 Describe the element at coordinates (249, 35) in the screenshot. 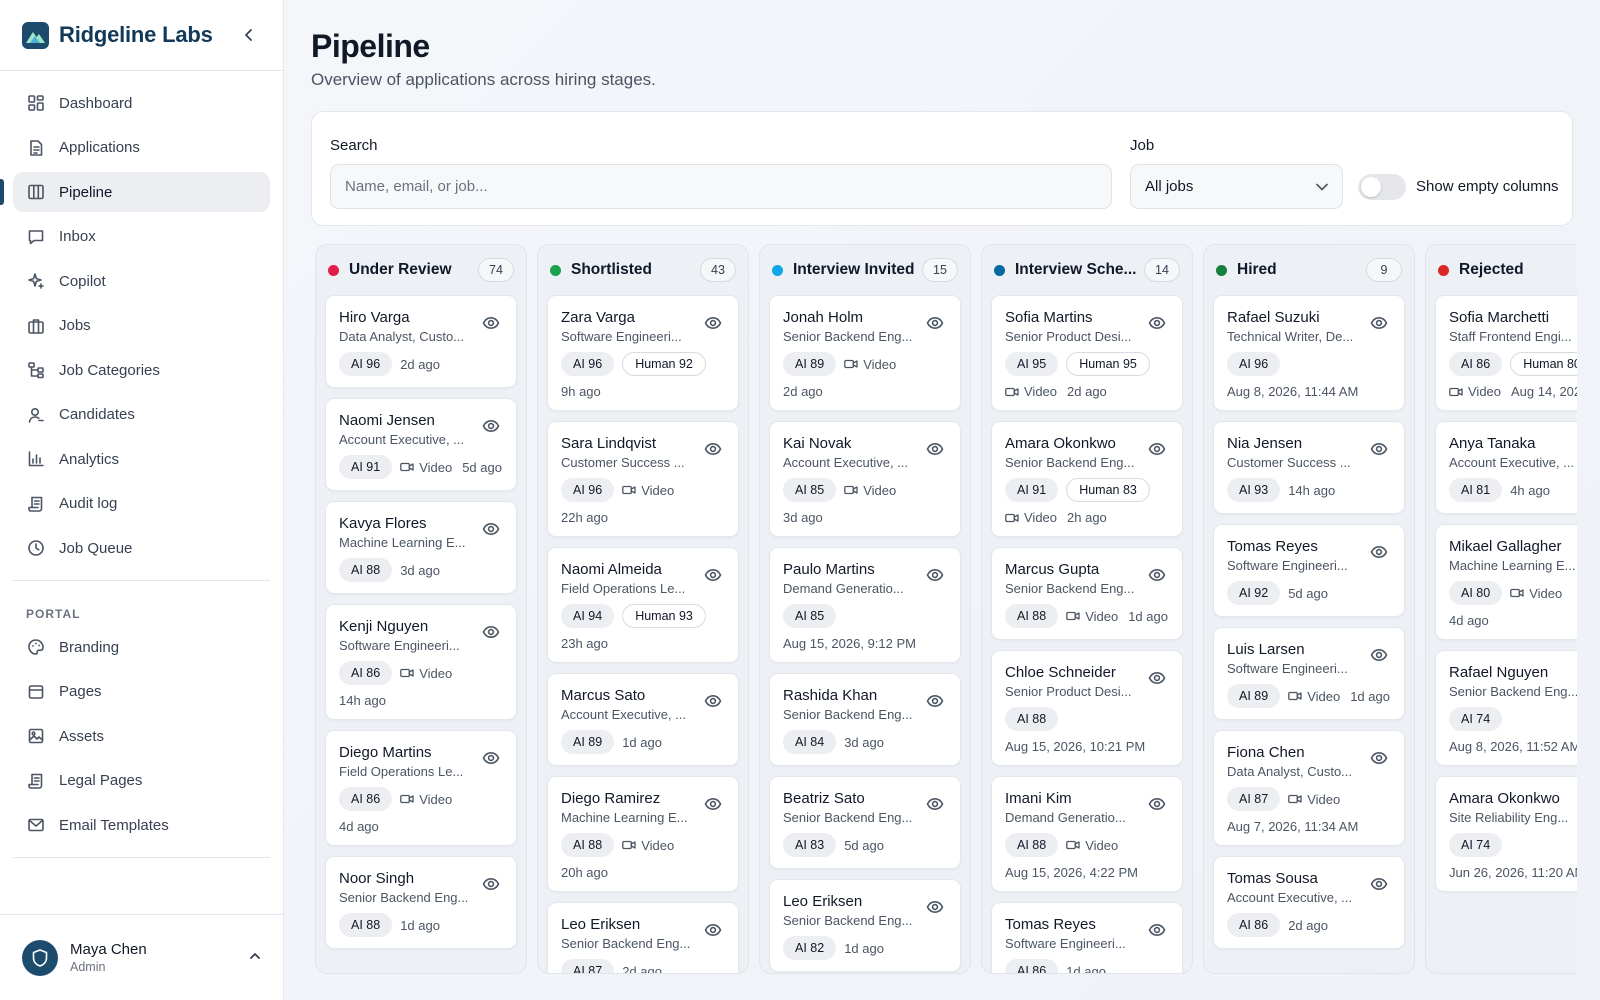

I see `collapse-sidebar-button` at that location.